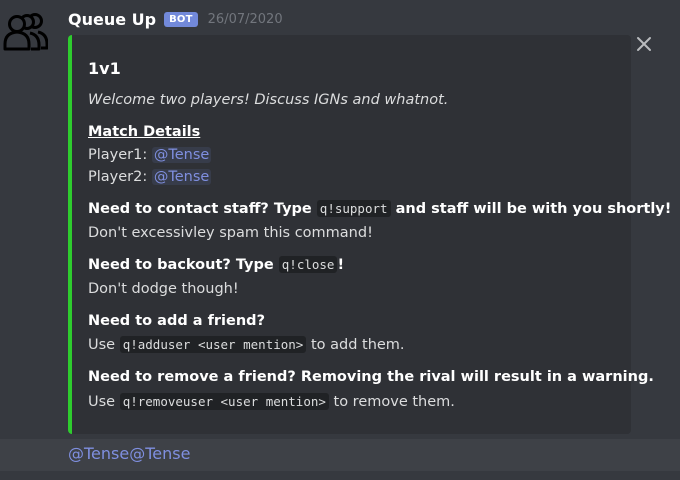 The height and width of the screenshot is (480, 680). Describe the element at coordinates (353, 208) in the screenshot. I see `support-command-code: q!support` at that location.